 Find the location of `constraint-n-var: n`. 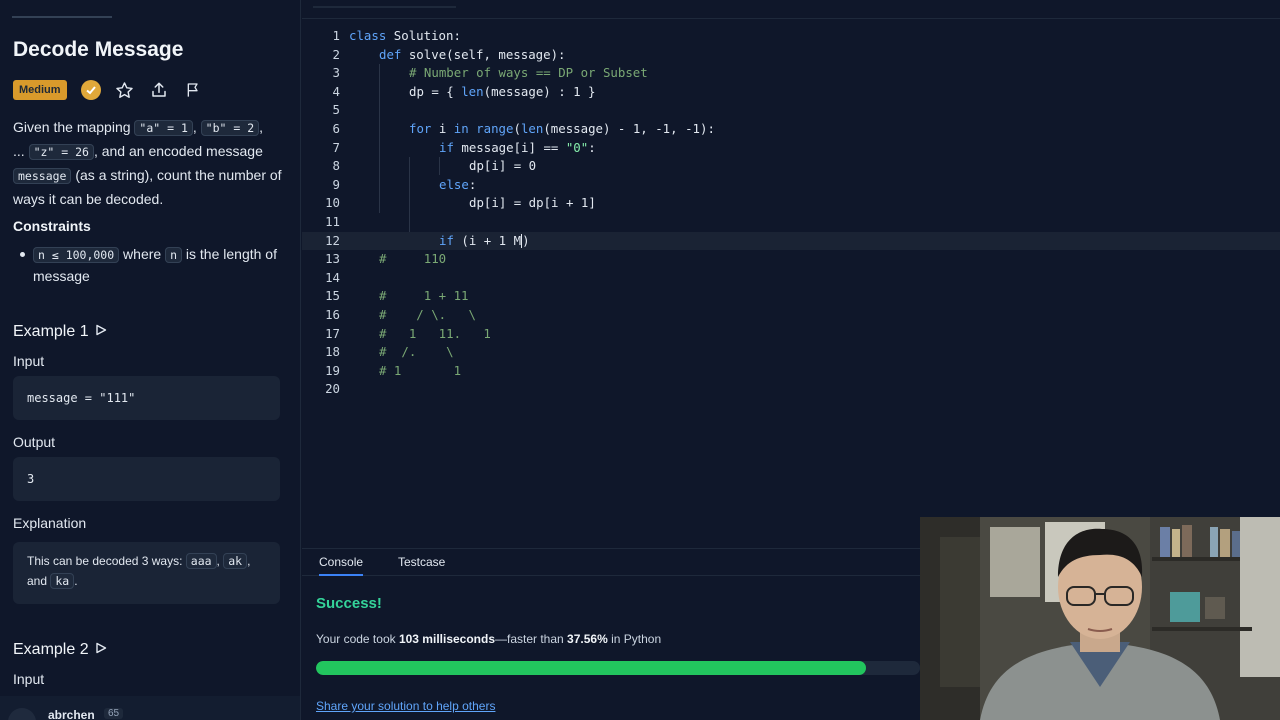

constraint-n-var: n is located at coordinates (174, 255).